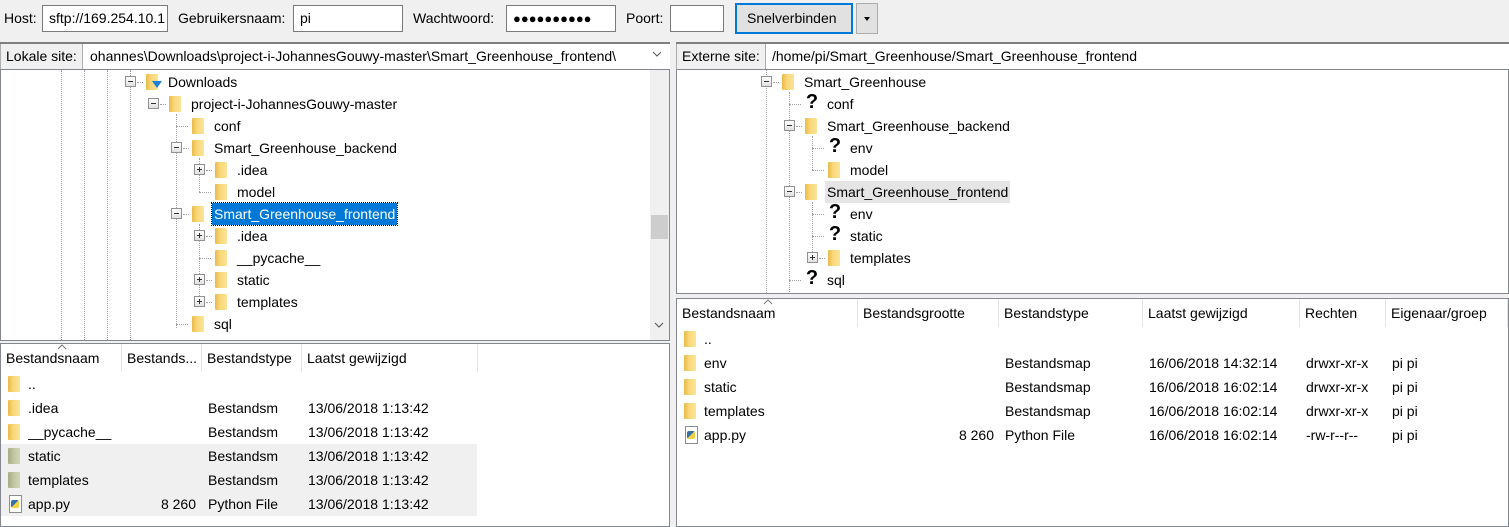 Image resolution: width=1509 pixels, height=527 pixels. I want to click on file-type: Bestandsm, so click(243, 456).